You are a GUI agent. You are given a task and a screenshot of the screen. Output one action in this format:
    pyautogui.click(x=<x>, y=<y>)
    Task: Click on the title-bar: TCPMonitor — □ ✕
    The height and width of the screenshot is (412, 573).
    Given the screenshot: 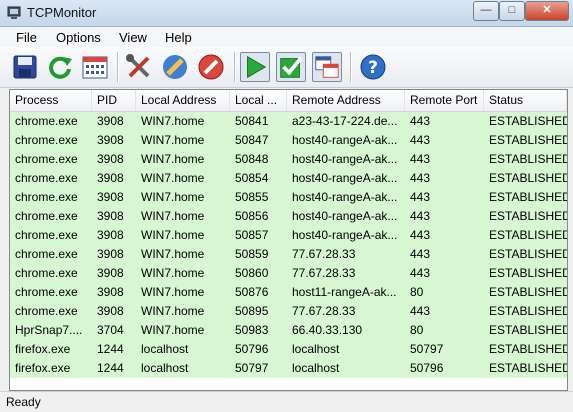 What is the action you would take?
    pyautogui.click(x=286, y=13)
    